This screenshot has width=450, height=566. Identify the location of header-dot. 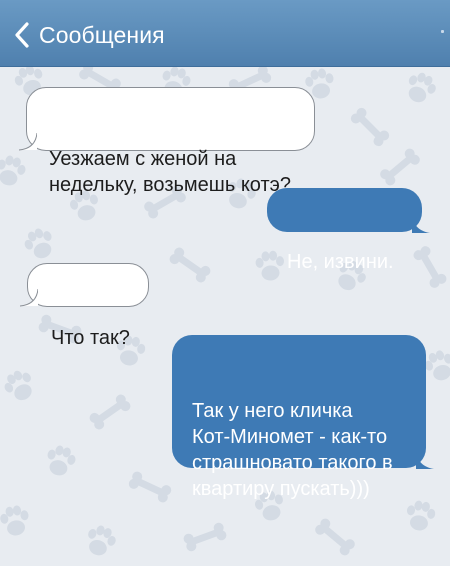
(442, 31).